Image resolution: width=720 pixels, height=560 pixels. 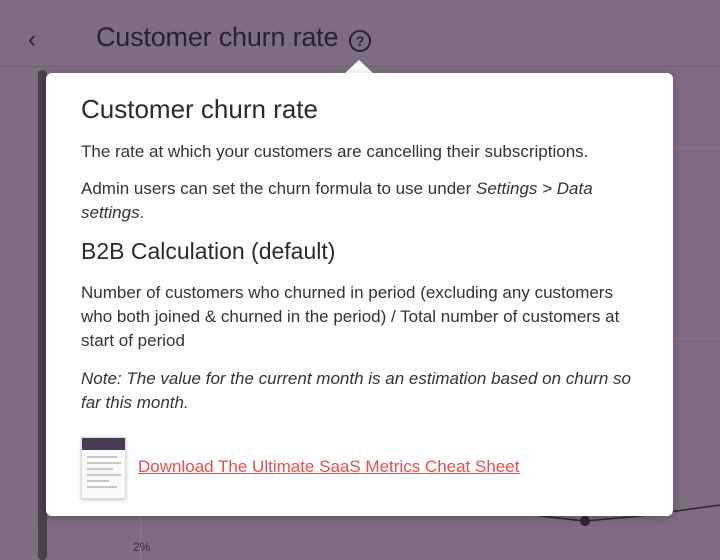 I want to click on page-title: Customer churn rate, so click(x=217, y=37).